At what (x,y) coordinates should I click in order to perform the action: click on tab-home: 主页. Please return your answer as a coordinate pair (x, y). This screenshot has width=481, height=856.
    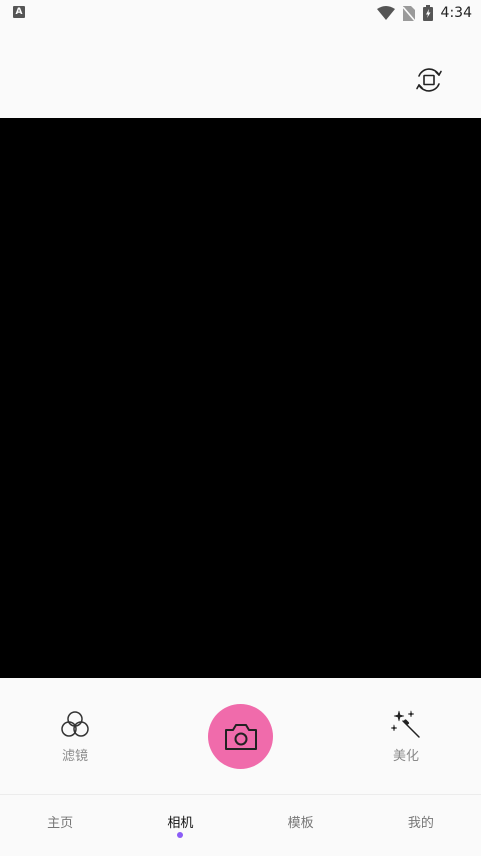
    Looking at the image, I should click on (60, 825).